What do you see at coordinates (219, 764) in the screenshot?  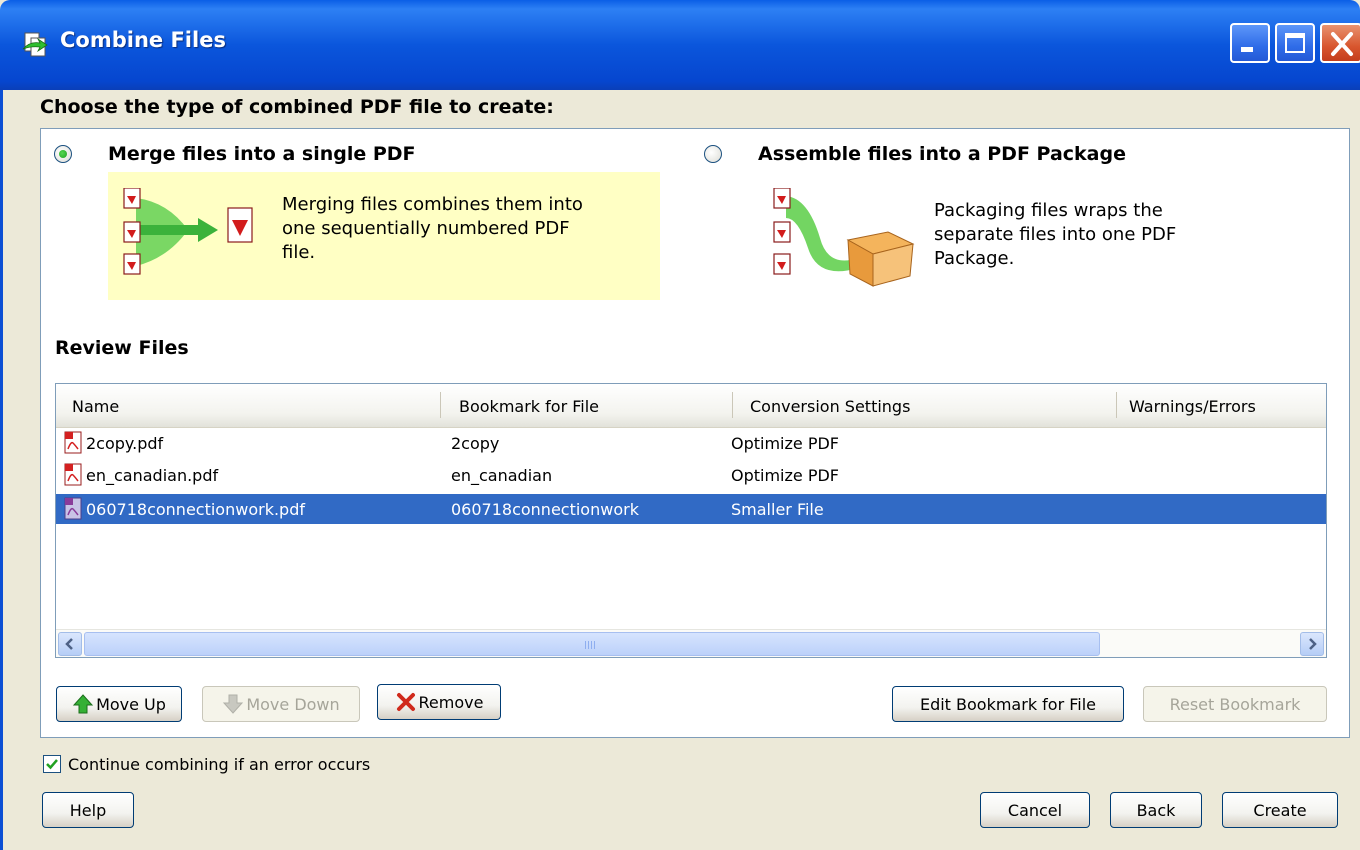 I see `continue-on-error-label: Continue combining if an error occurs` at bounding box center [219, 764].